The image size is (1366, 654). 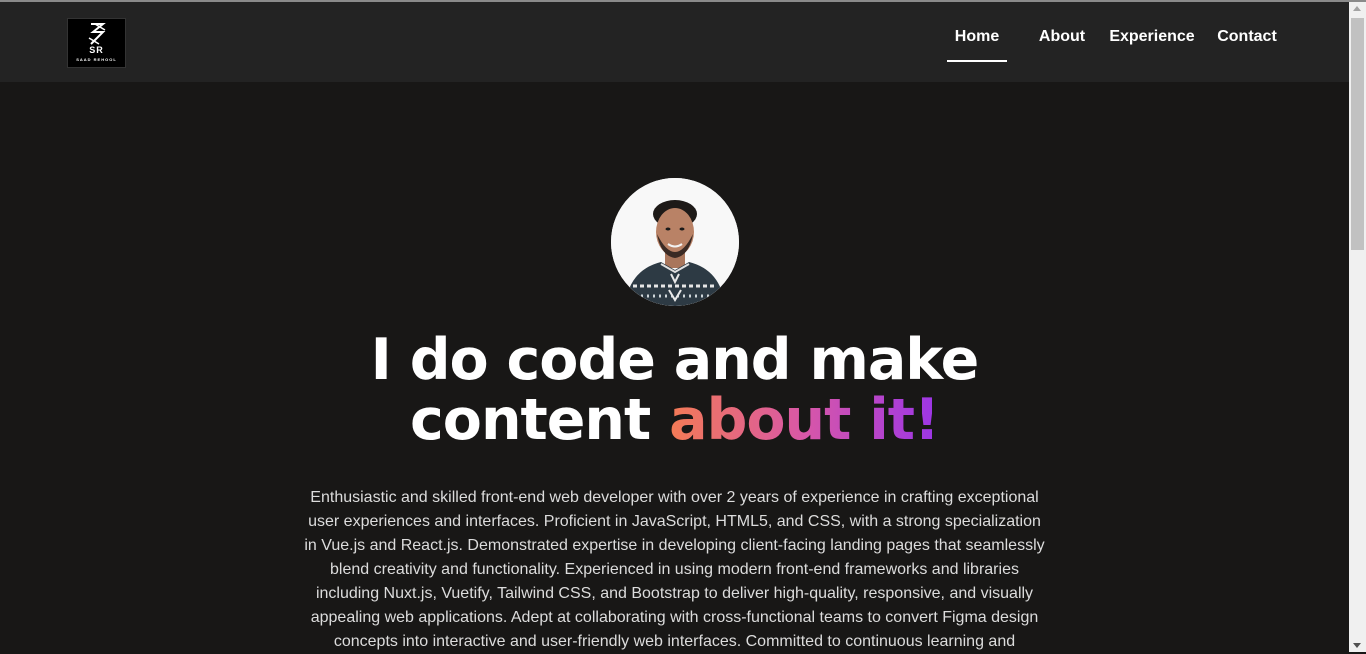 What do you see at coordinates (96, 50) in the screenshot?
I see `logo-initials: SR` at bounding box center [96, 50].